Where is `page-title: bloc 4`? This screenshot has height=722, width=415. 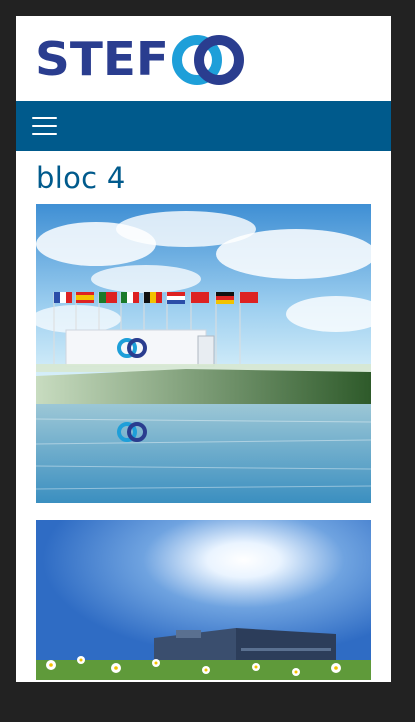 page-title: bloc 4 is located at coordinates (81, 178).